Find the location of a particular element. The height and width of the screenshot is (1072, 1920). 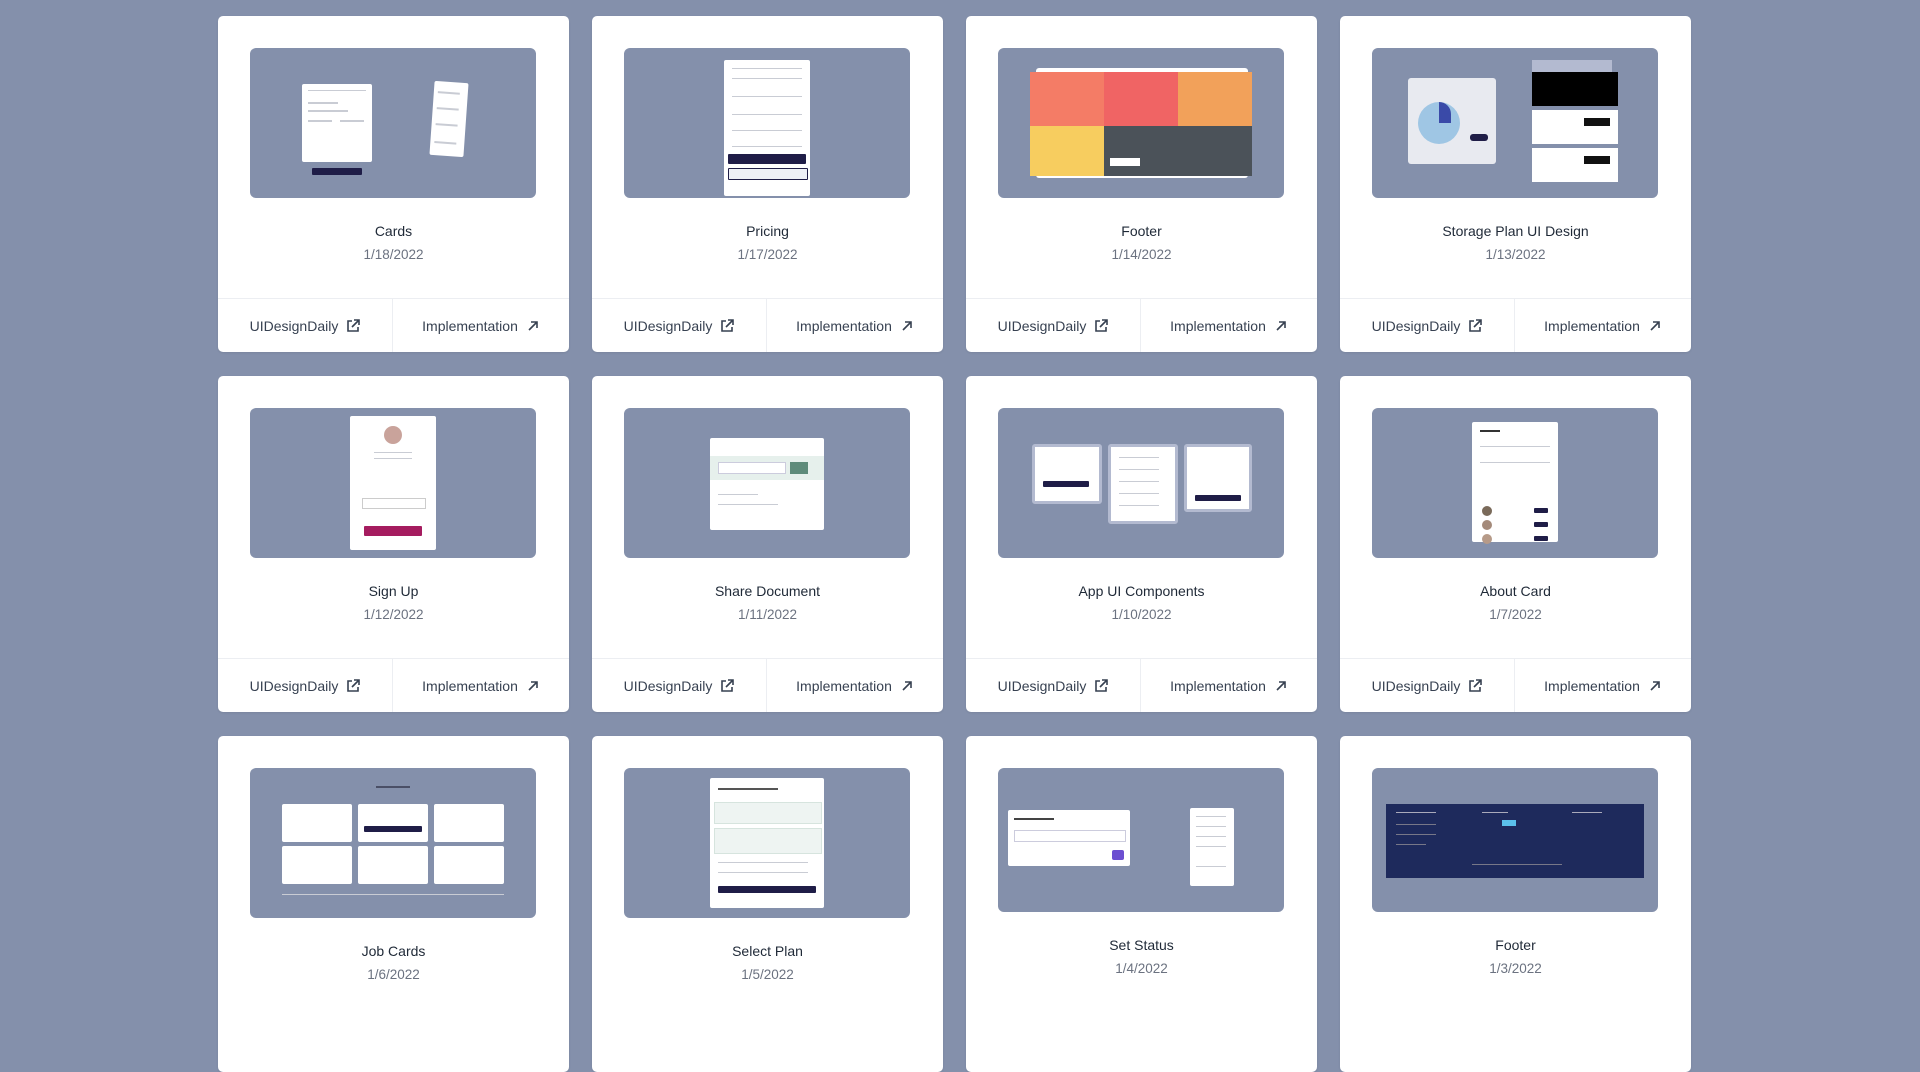

card-title: Select Plan is located at coordinates (767, 951).